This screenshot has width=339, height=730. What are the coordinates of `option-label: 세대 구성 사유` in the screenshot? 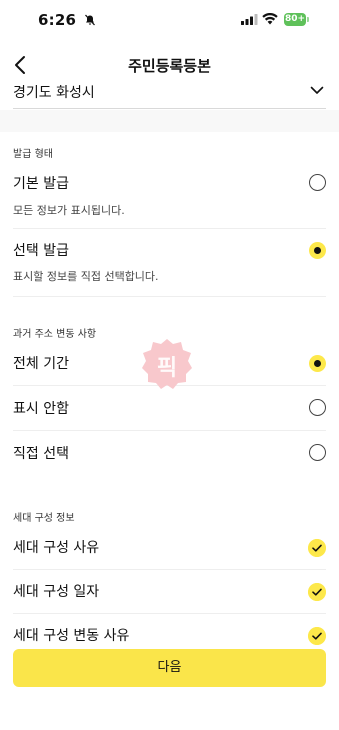 It's located at (56, 548).